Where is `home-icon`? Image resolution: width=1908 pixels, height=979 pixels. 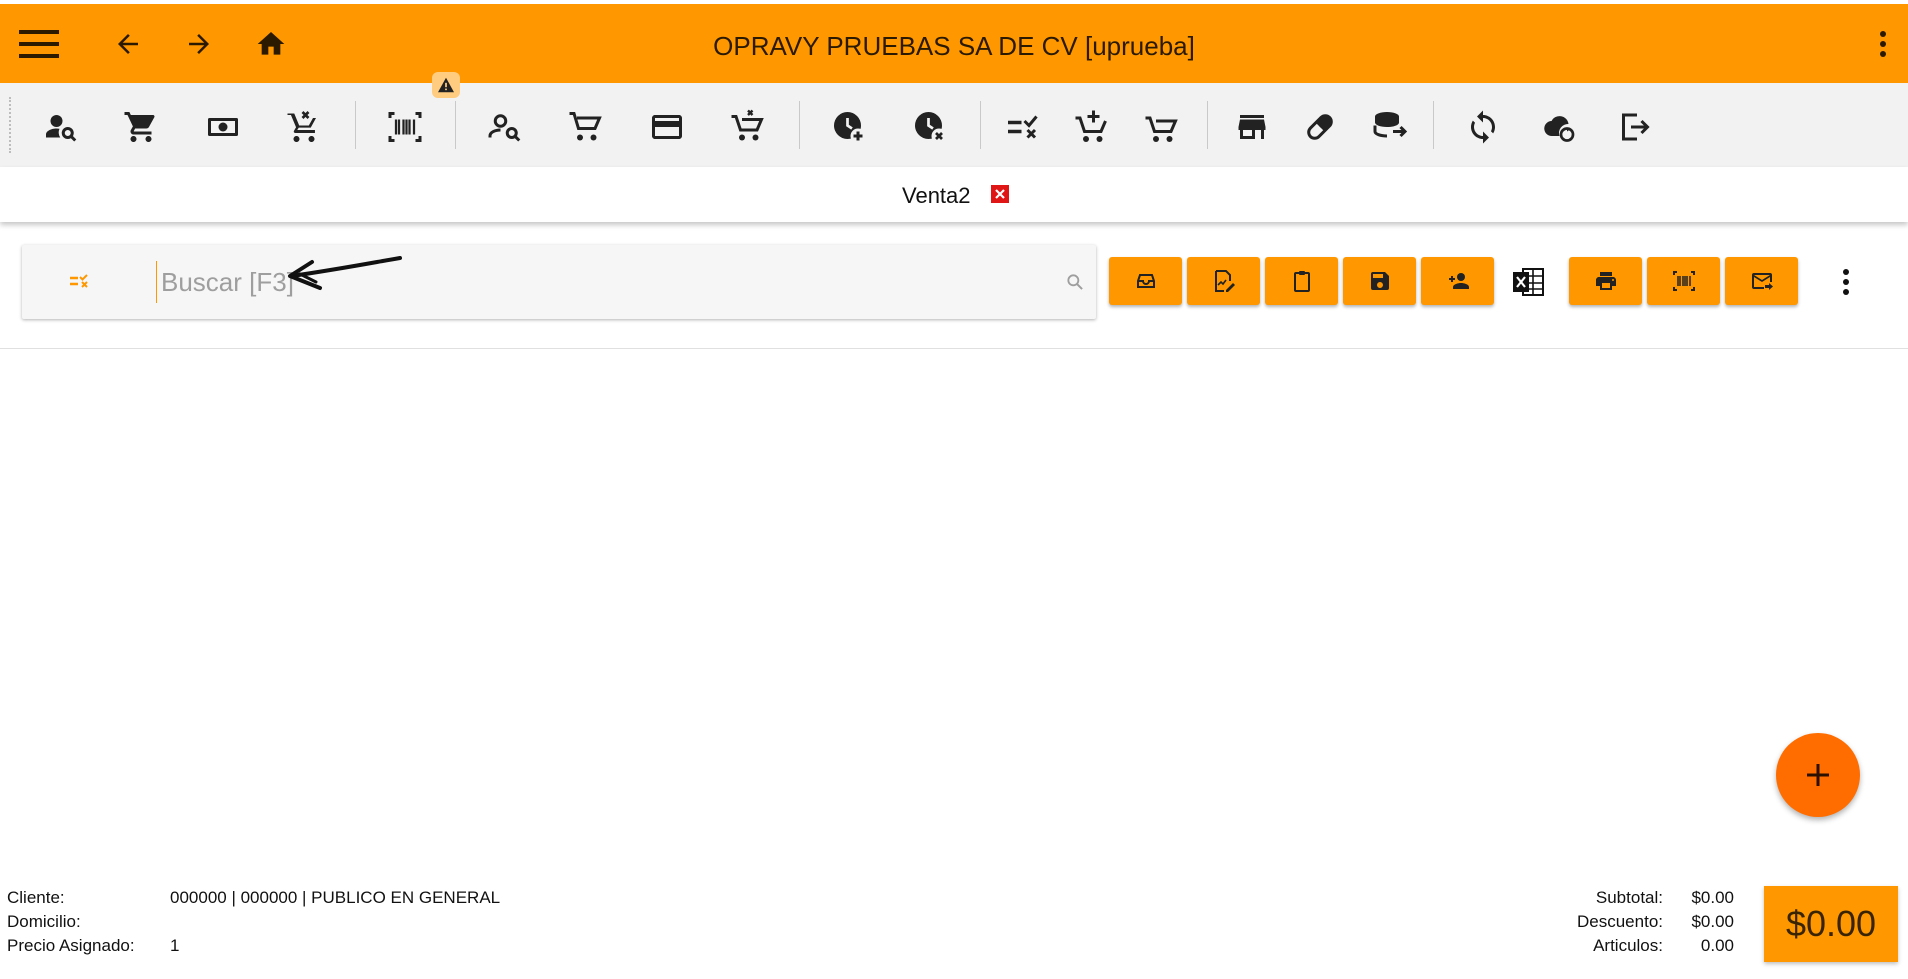 home-icon is located at coordinates (271, 43).